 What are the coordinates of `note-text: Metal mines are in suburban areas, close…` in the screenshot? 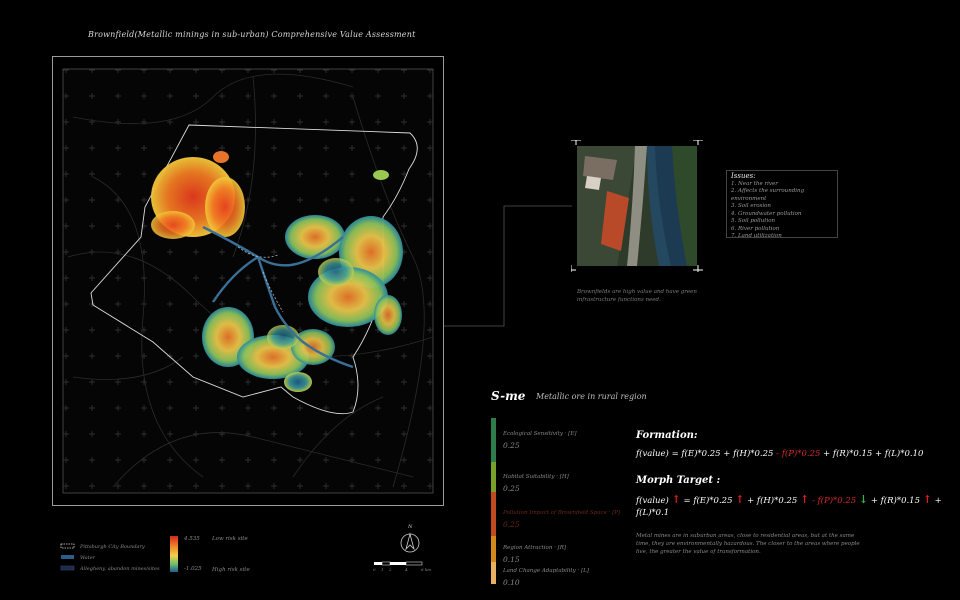 It's located at (748, 544).